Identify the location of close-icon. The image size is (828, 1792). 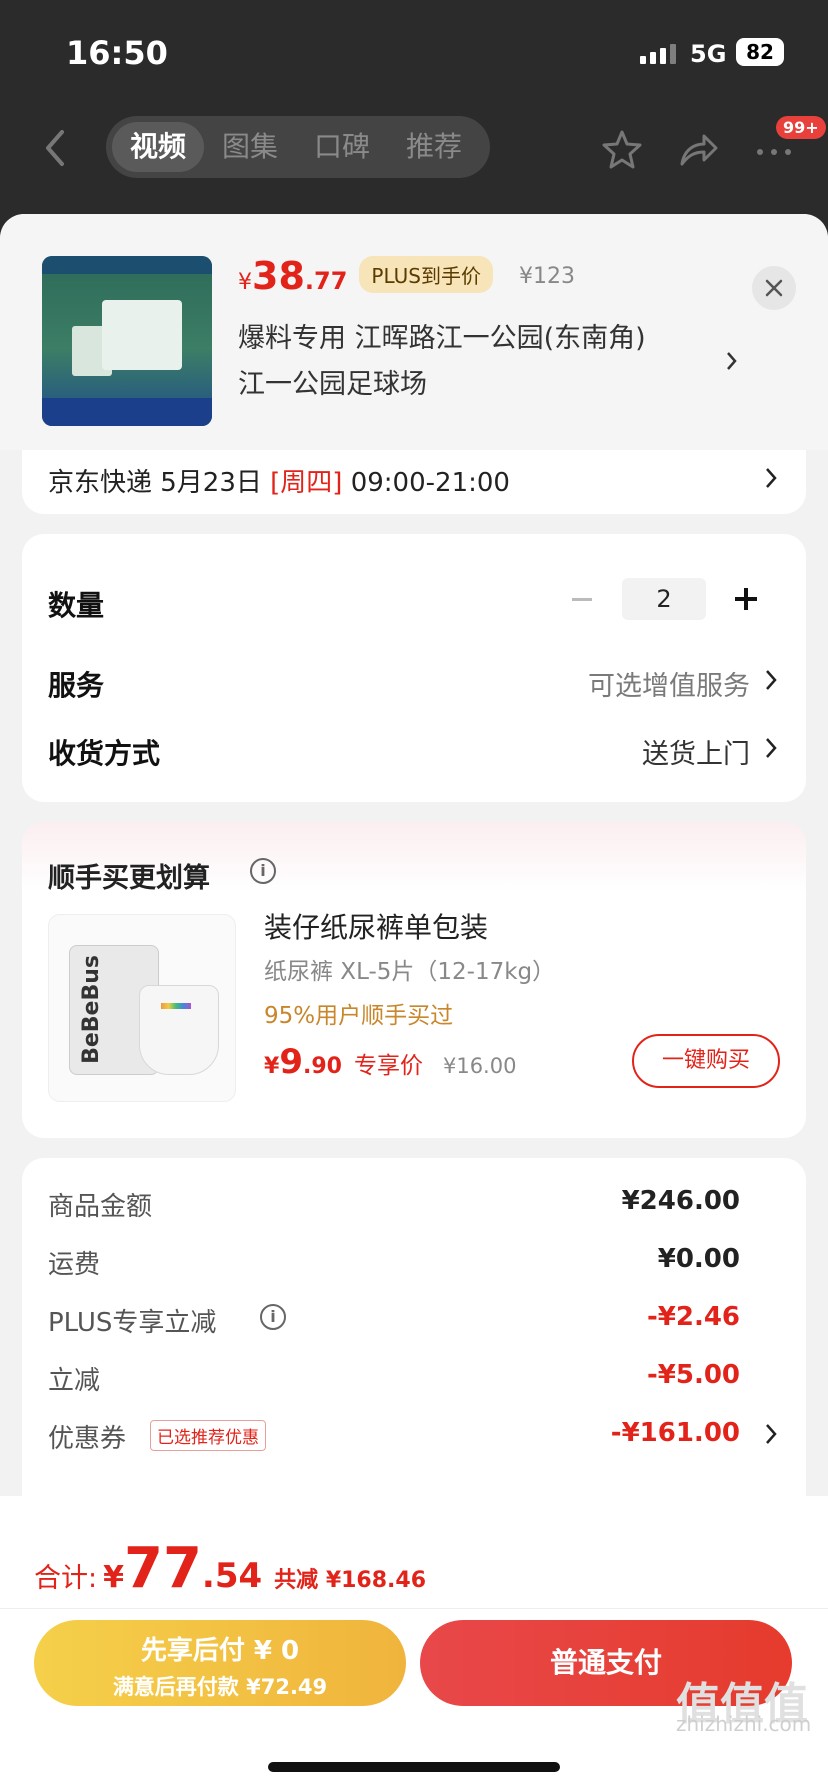
(774, 288).